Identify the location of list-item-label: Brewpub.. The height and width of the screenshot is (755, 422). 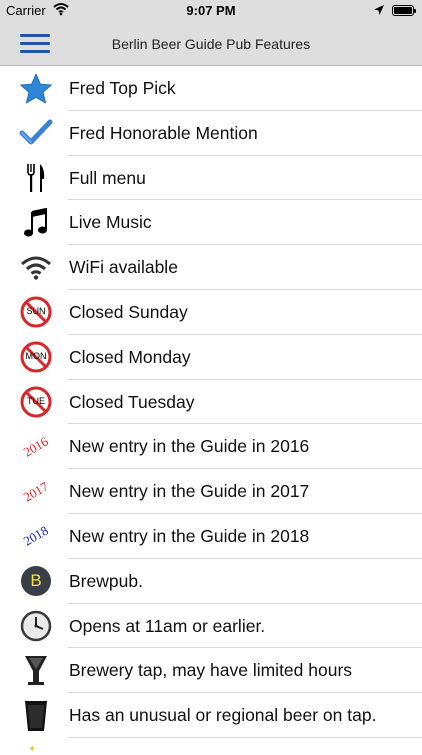
(106, 580).